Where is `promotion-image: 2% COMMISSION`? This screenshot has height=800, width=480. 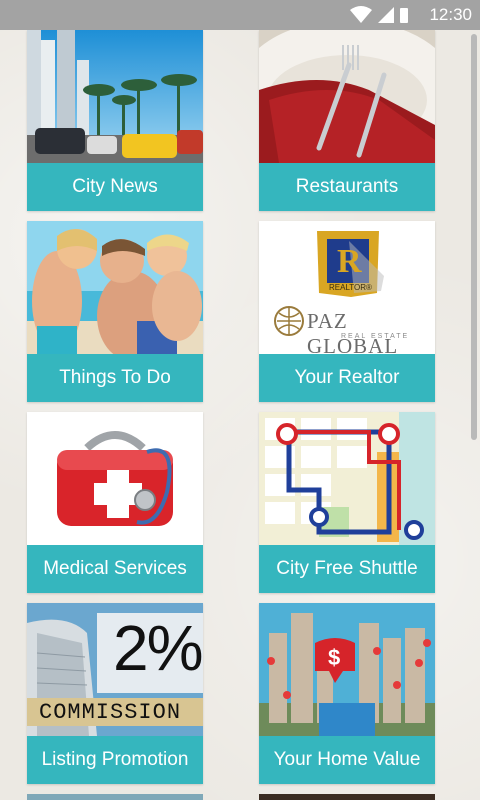 promotion-image: 2% COMMISSION is located at coordinates (115, 669).